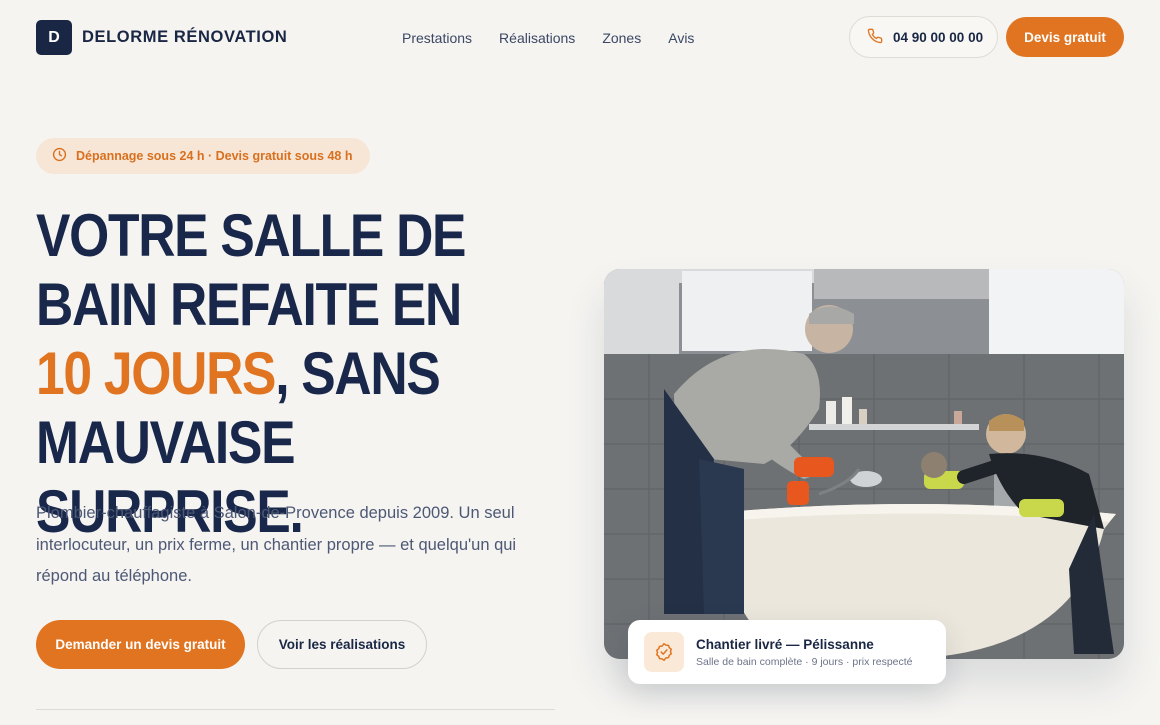 The width and height of the screenshot is (1160, 725). What do you see at coordinates (938, 37) in the screenshot?
I see `phone-number: 04 90 00 00 00` at bounding box center [938, 37].